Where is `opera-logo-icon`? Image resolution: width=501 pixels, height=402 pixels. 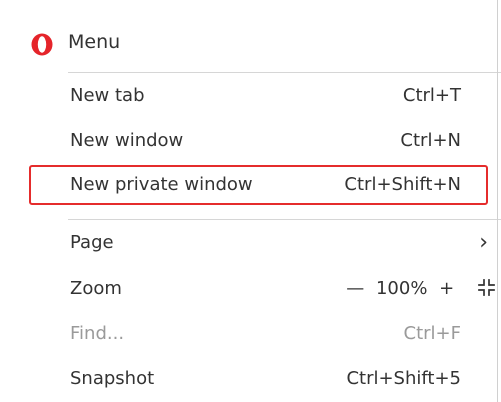 opera-logo-icon is located at coordinates (42, 44).